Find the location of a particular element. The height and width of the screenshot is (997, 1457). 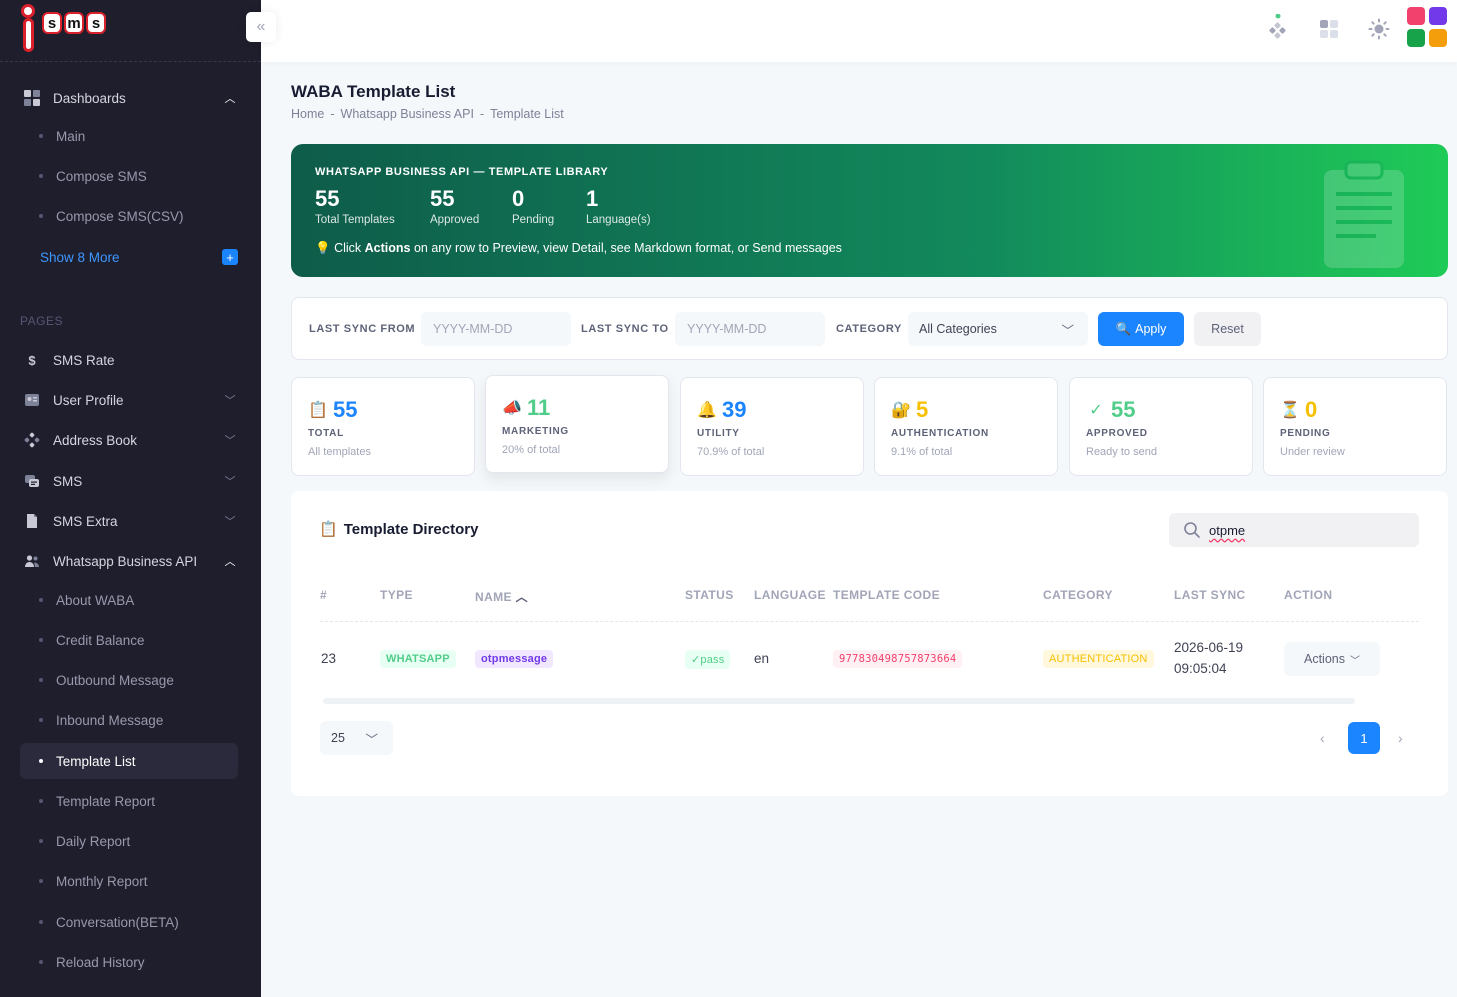

sidebar-item-monthly-report: Monthly Report is located at coordinates (129, 881).